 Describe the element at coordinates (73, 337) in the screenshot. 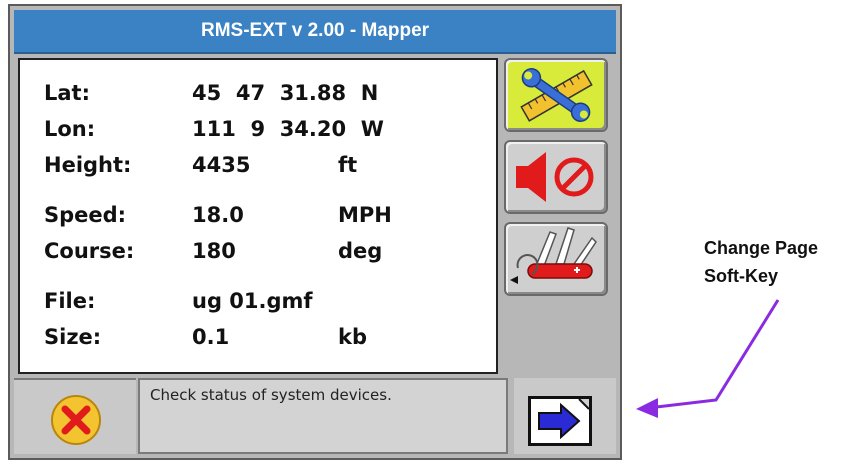

I see `size-label: Size:` at that location.